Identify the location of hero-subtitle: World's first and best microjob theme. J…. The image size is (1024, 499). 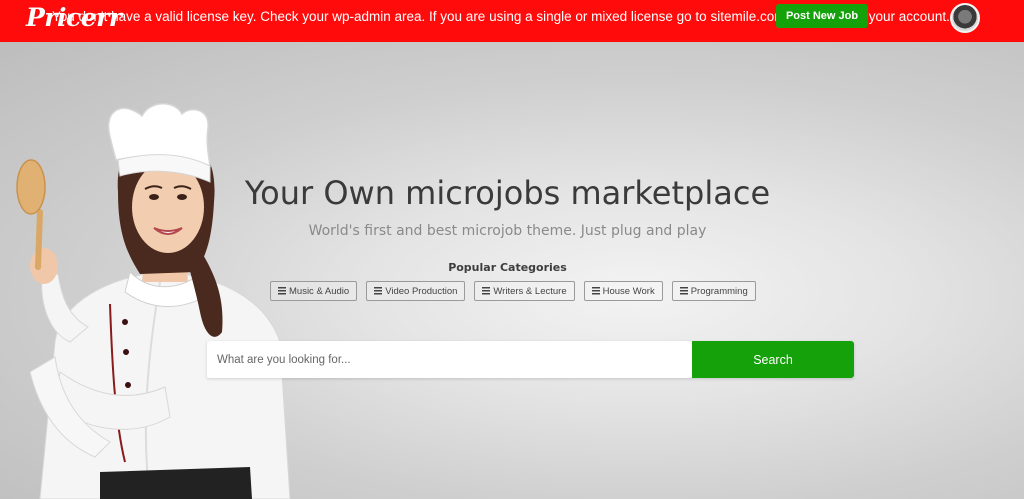
(507, 231).